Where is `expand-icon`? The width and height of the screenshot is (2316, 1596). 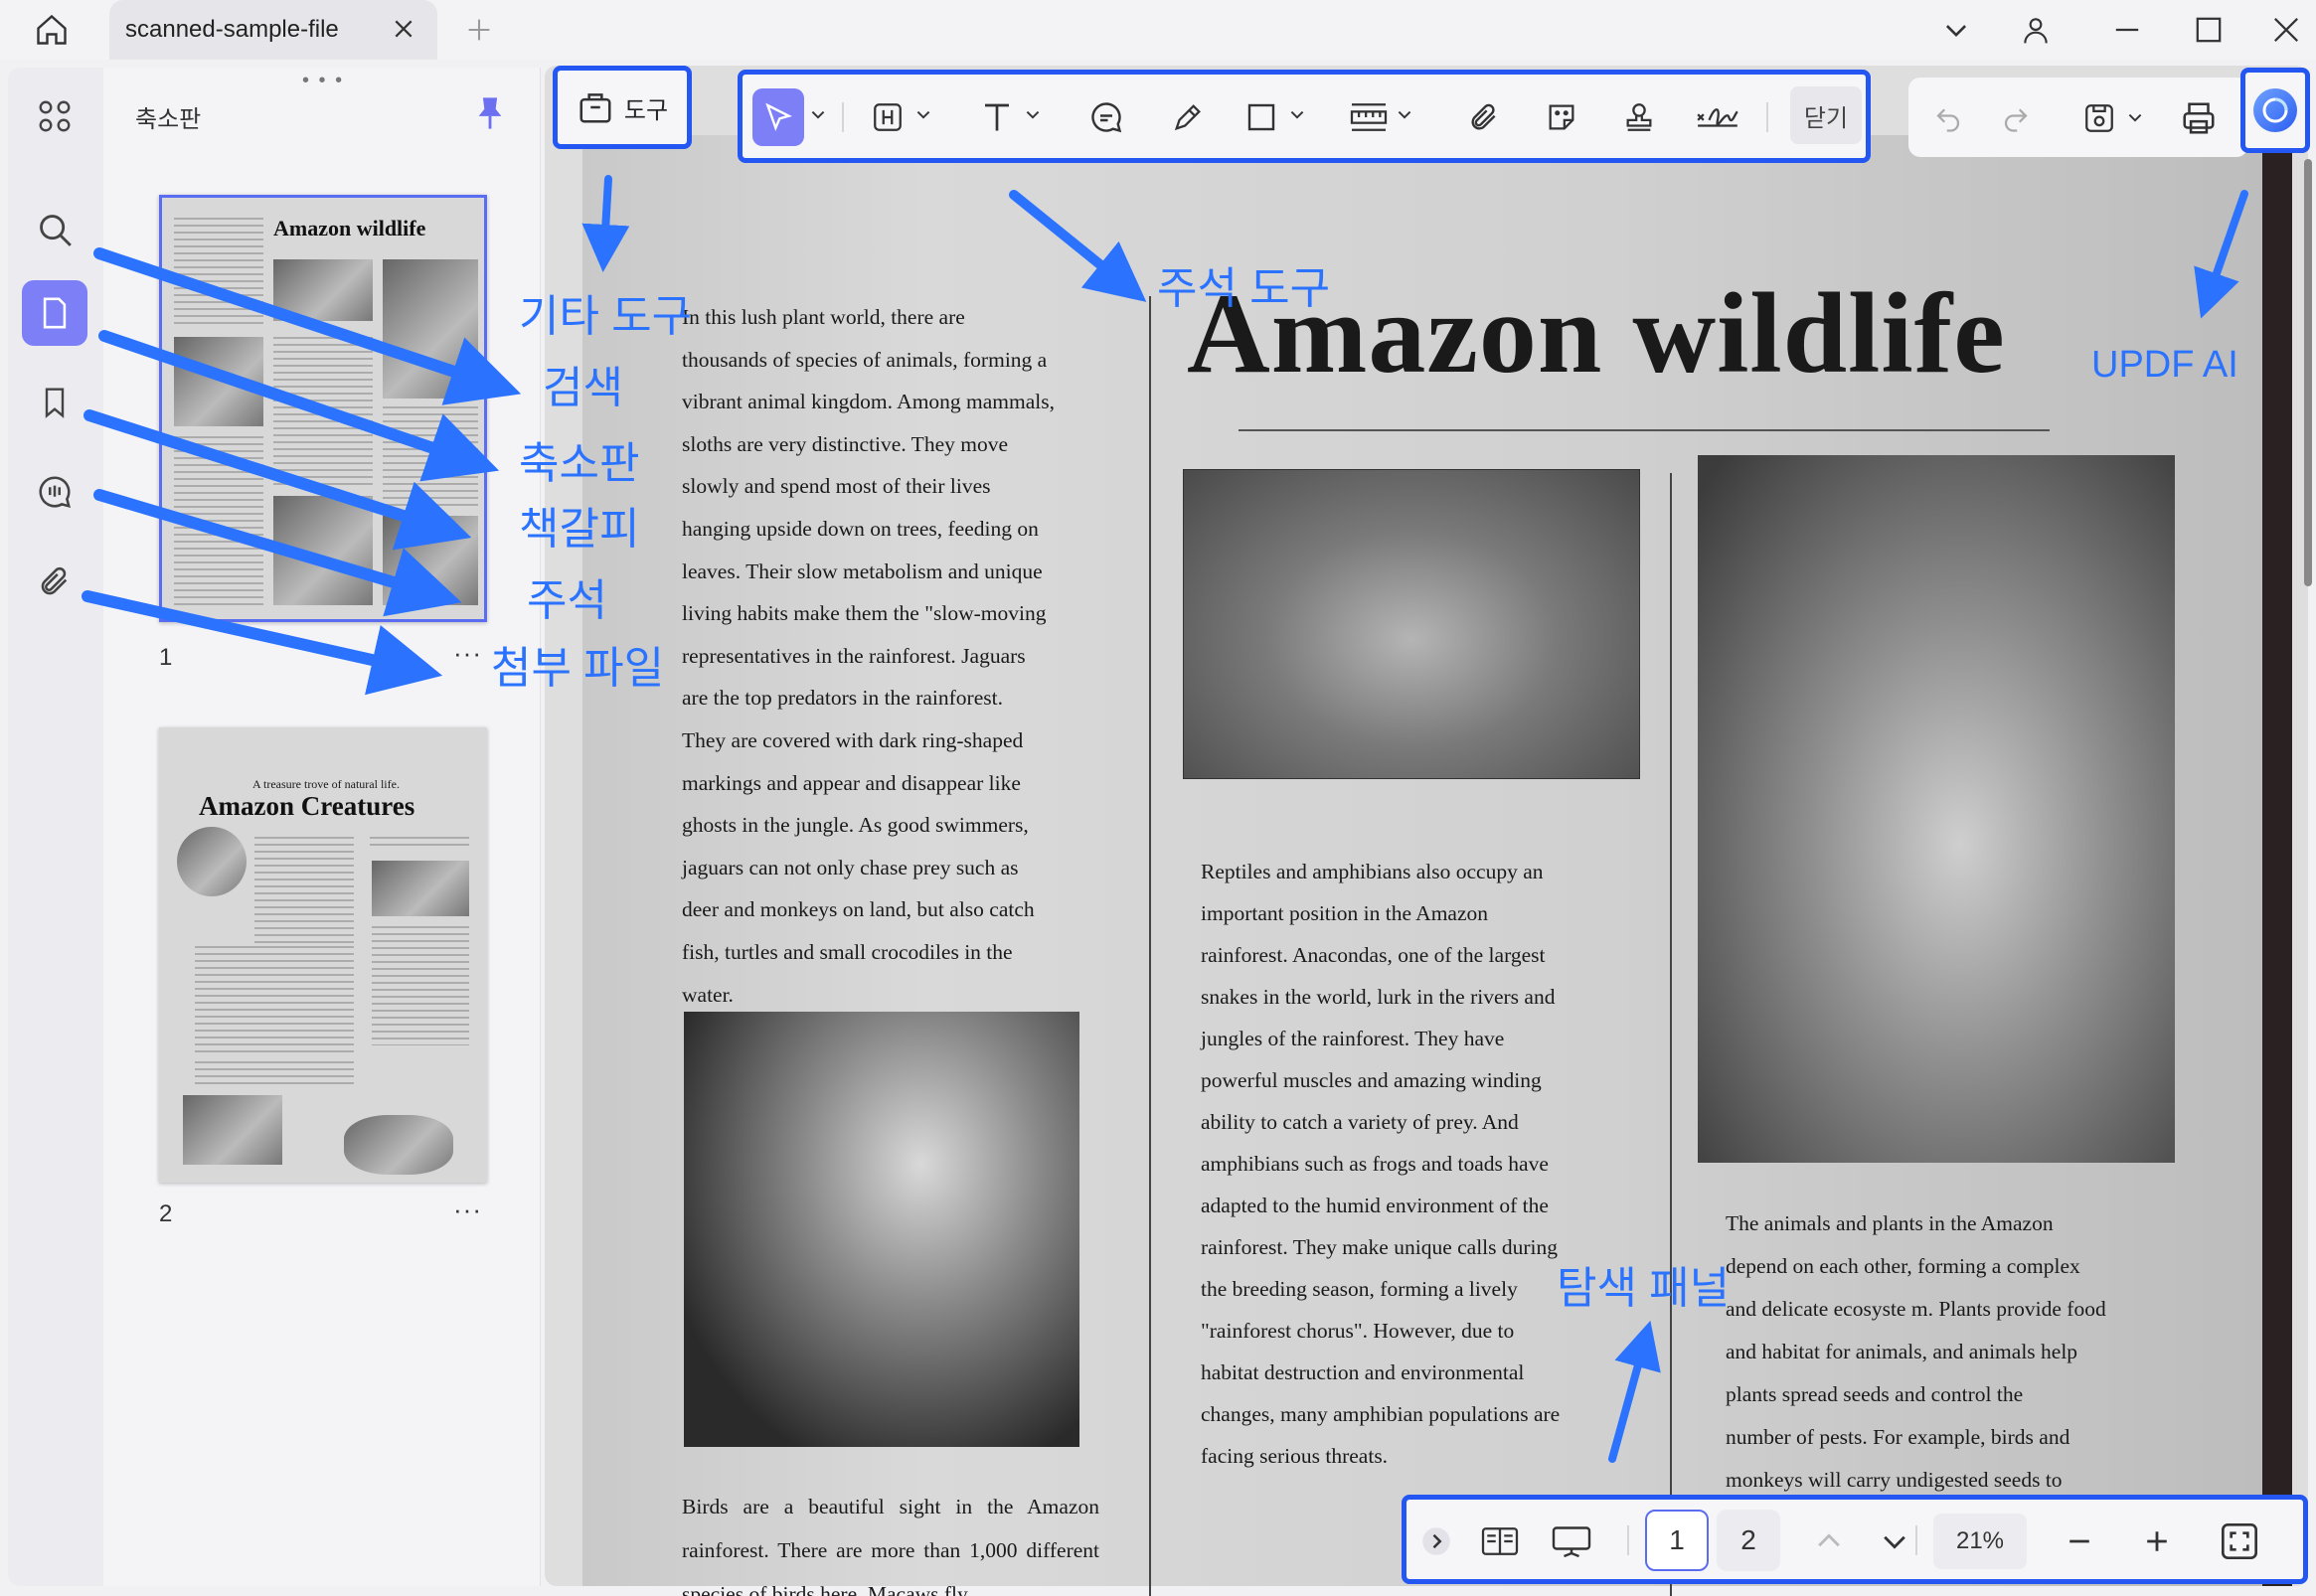 expand-icon is located at coordinates (1436, 1541).